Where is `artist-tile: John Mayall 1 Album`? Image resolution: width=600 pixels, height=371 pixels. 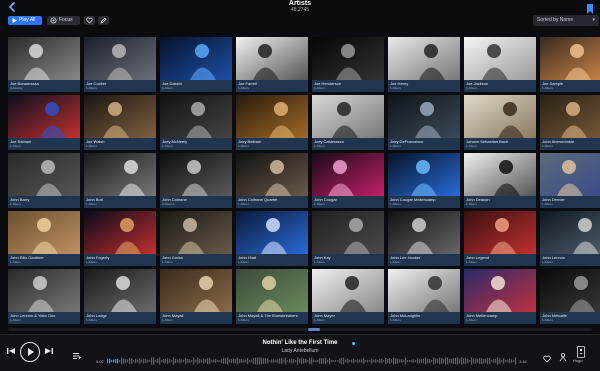
artist-tile: John Mayall 1 Album is located at coordinates (196, 296).